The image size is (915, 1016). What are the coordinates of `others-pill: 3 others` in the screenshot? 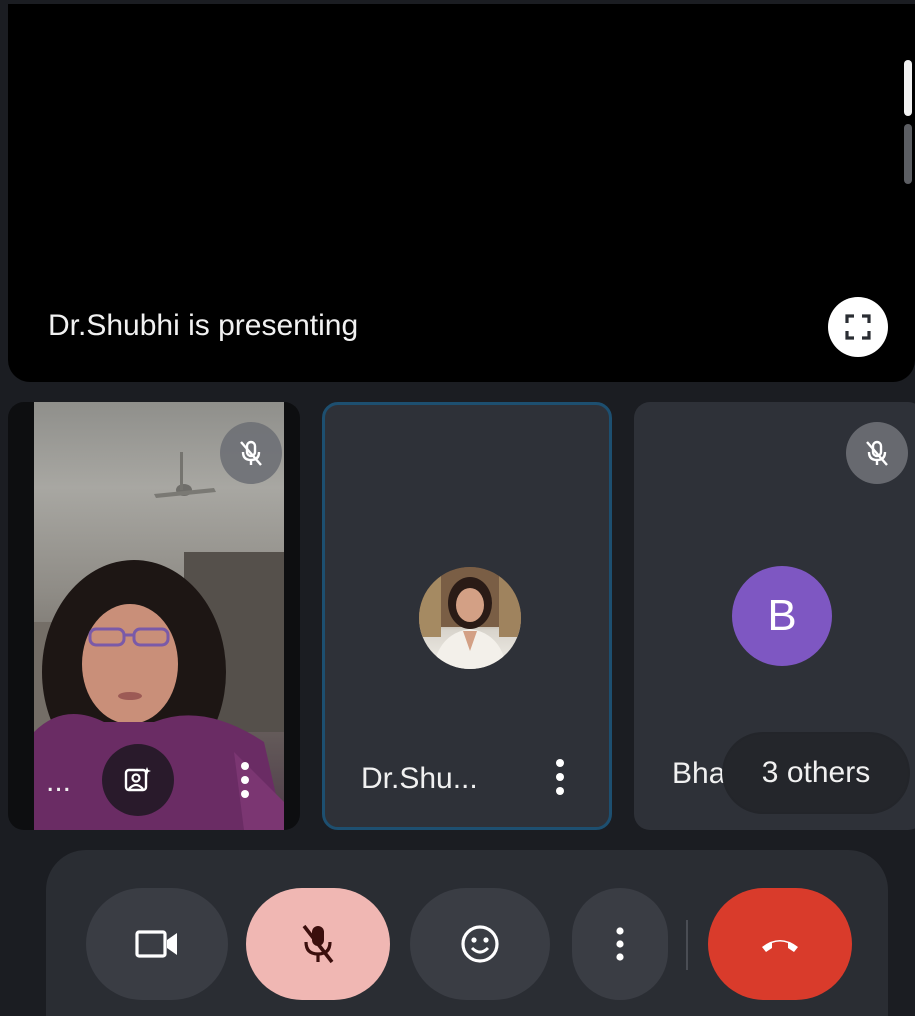 It's located at (816, 773).